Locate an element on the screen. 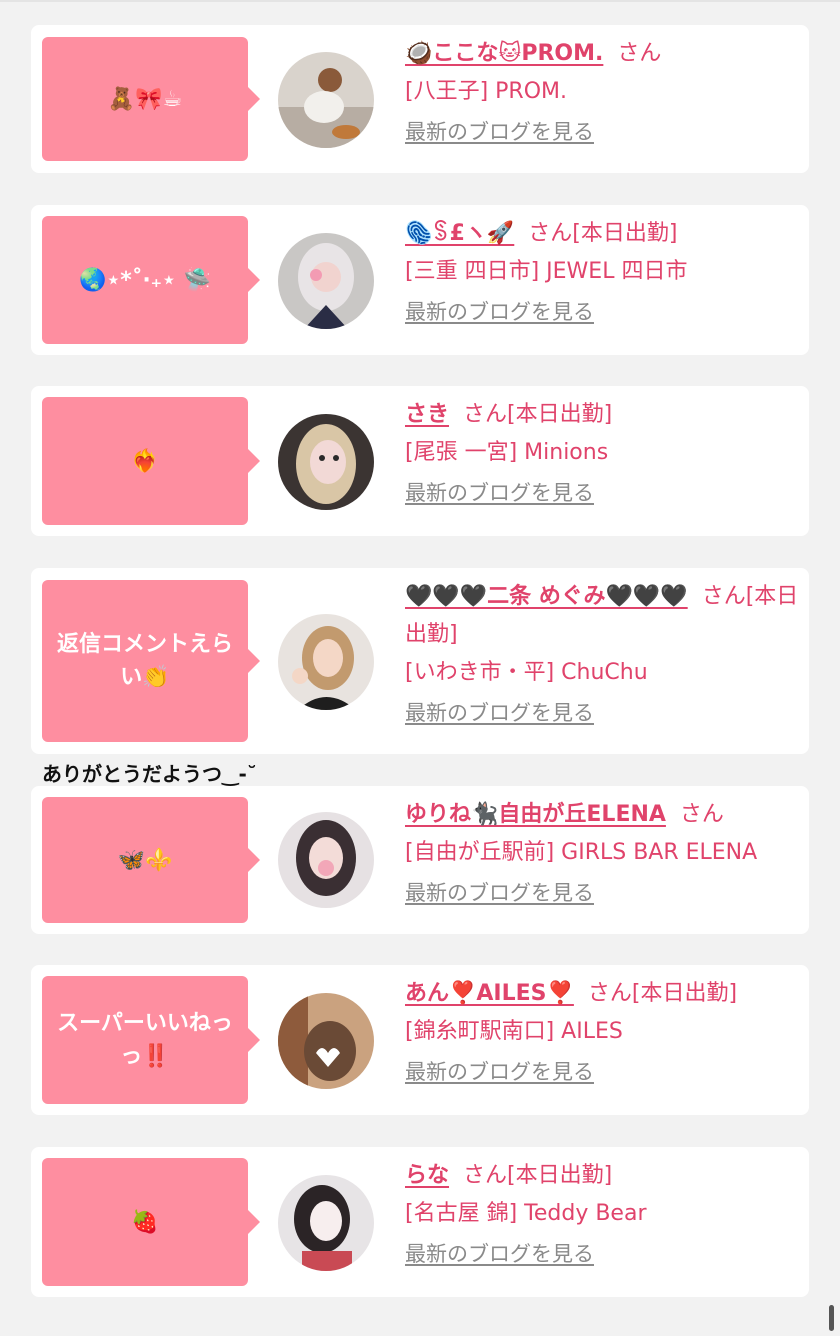 The width and height of the screenshot is (840, 1336). comment-bubble: 返信コメントえらい👏 is located at coordinates (151, 661).